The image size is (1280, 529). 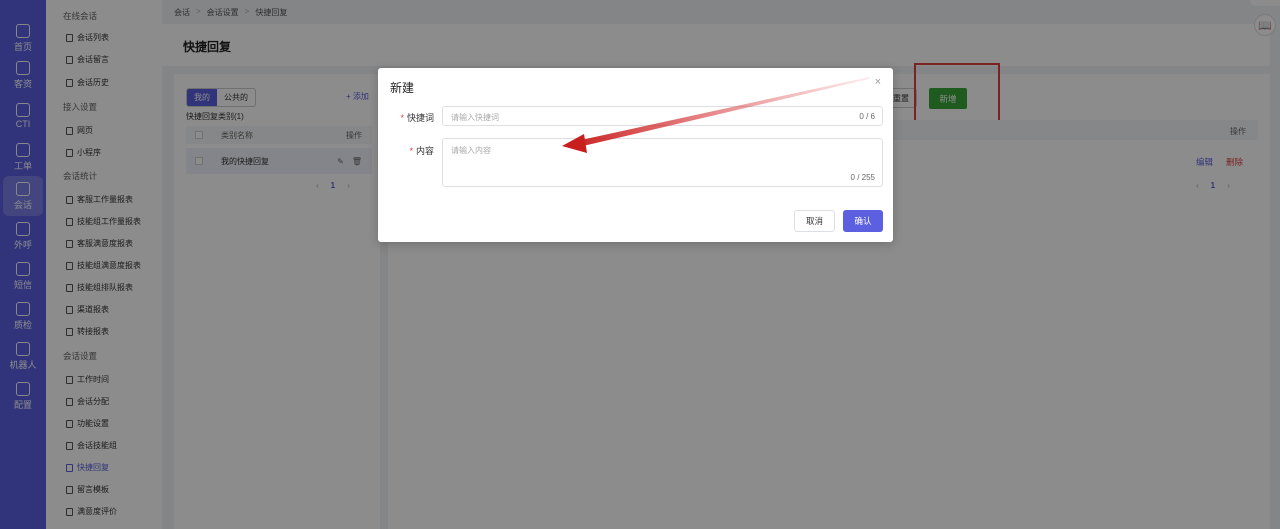 I want to click on shortcut-input: 请输入快捷词 0 / 6, so click(x=662, y=116).